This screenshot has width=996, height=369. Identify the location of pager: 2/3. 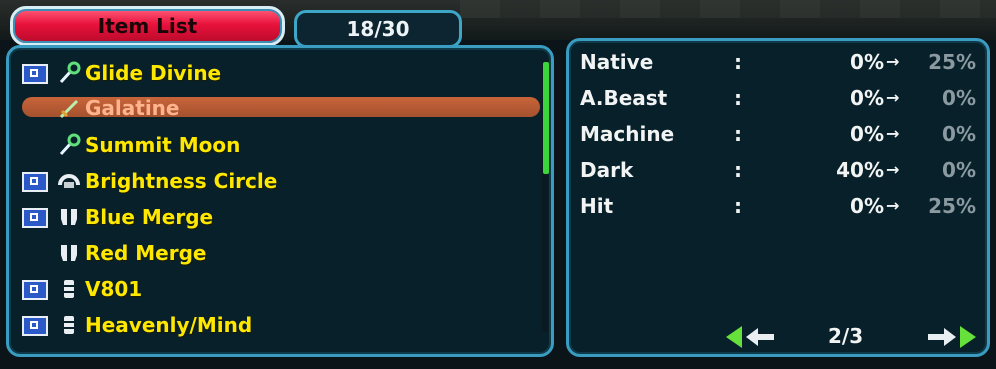
(778, 336).